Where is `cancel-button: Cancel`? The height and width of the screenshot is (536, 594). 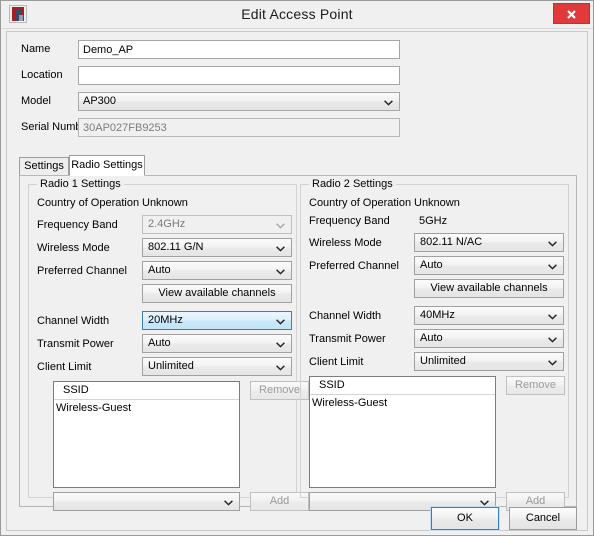
cancel-button: Cancel is located at coordinates (543, 518).